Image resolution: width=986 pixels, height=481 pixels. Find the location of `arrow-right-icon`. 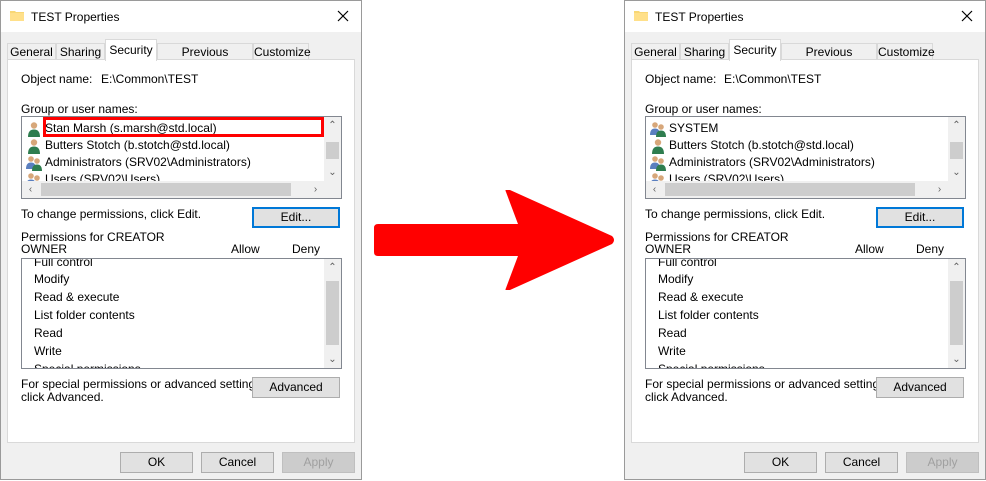

arrow-right-icon is located at coordinates (494, 240).